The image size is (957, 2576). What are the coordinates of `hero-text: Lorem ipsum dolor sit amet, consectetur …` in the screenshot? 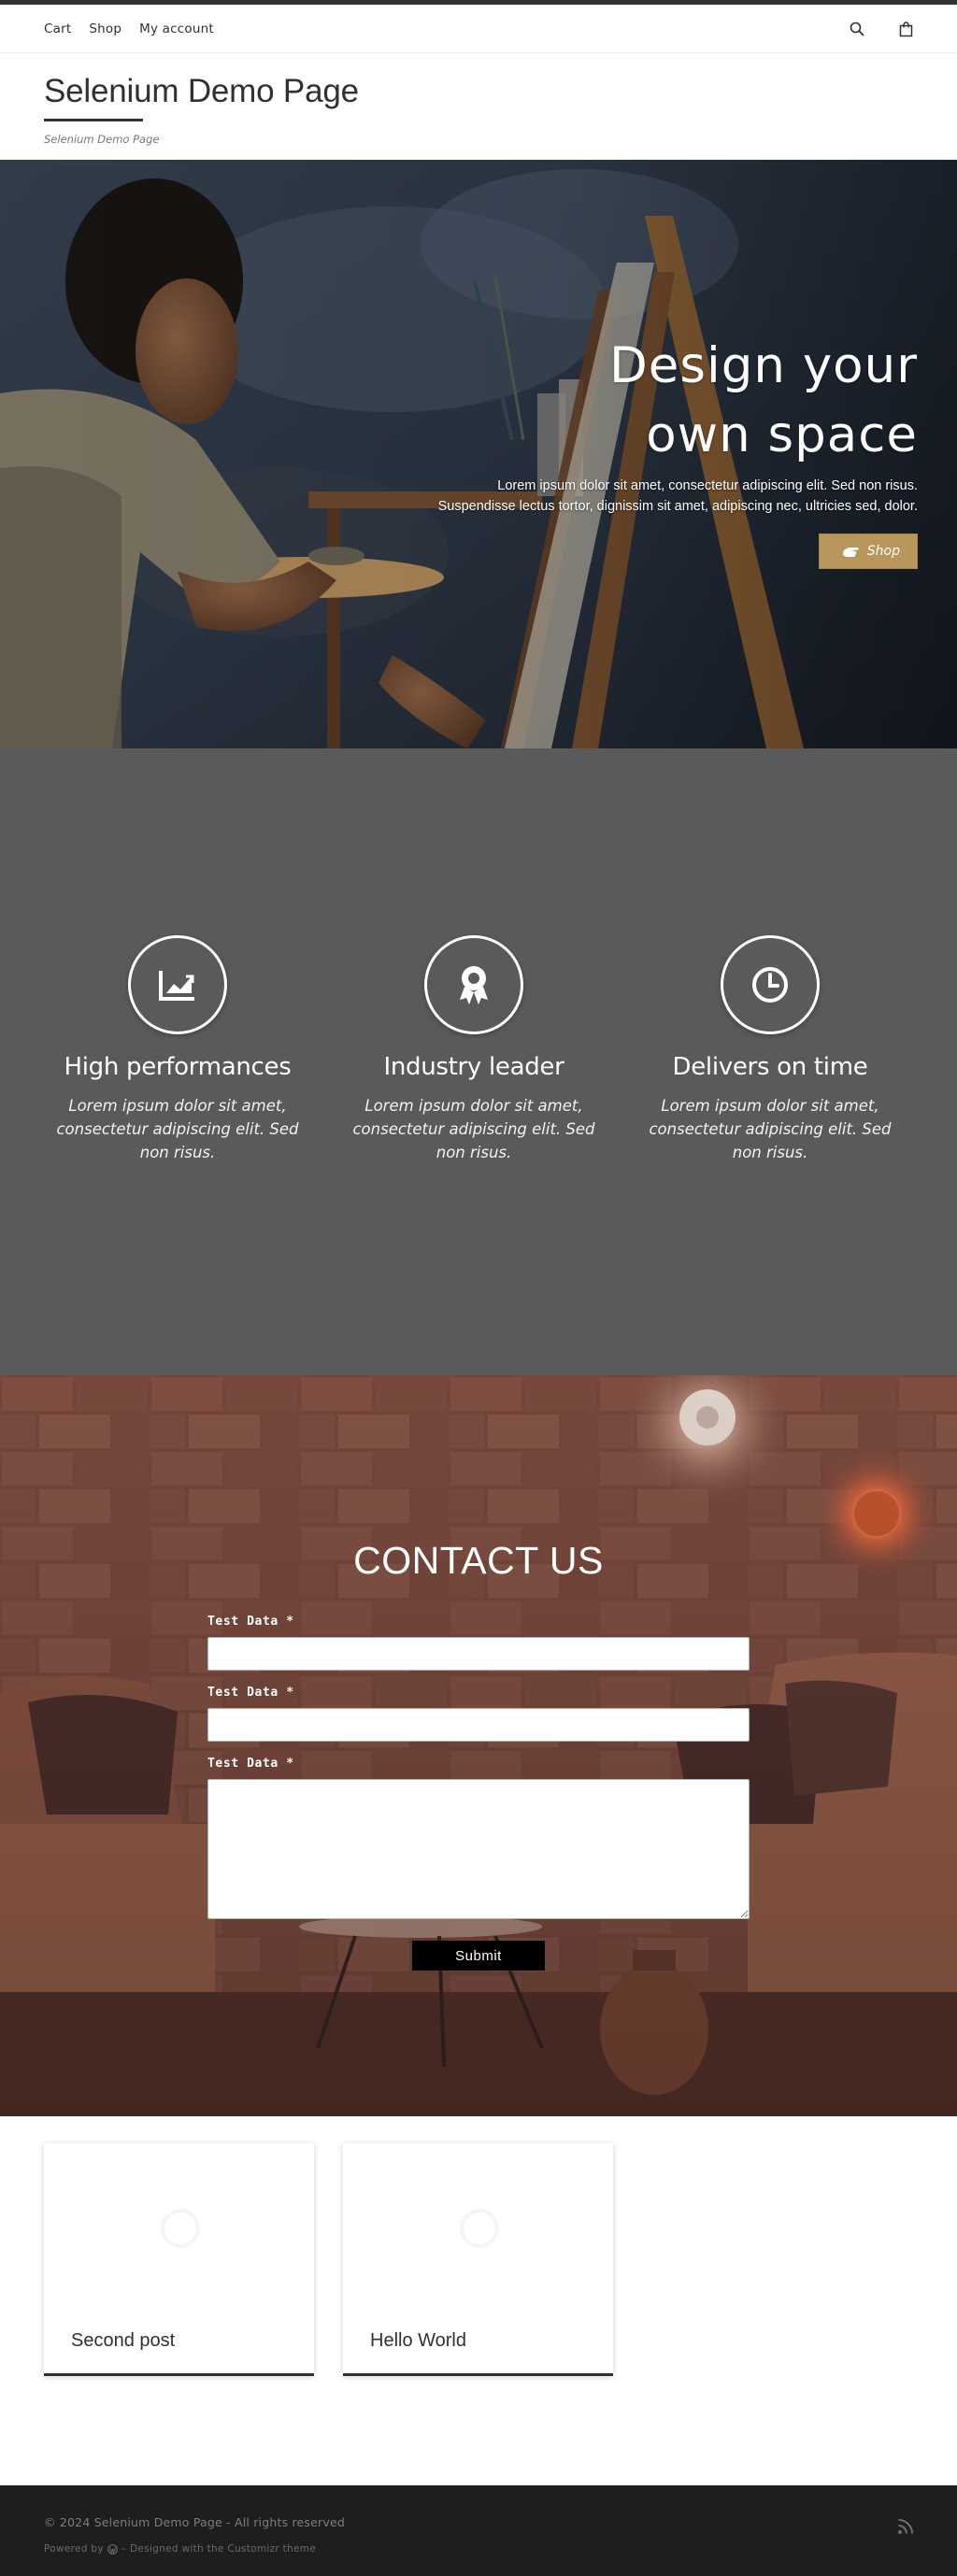 It's located at (677, 496).